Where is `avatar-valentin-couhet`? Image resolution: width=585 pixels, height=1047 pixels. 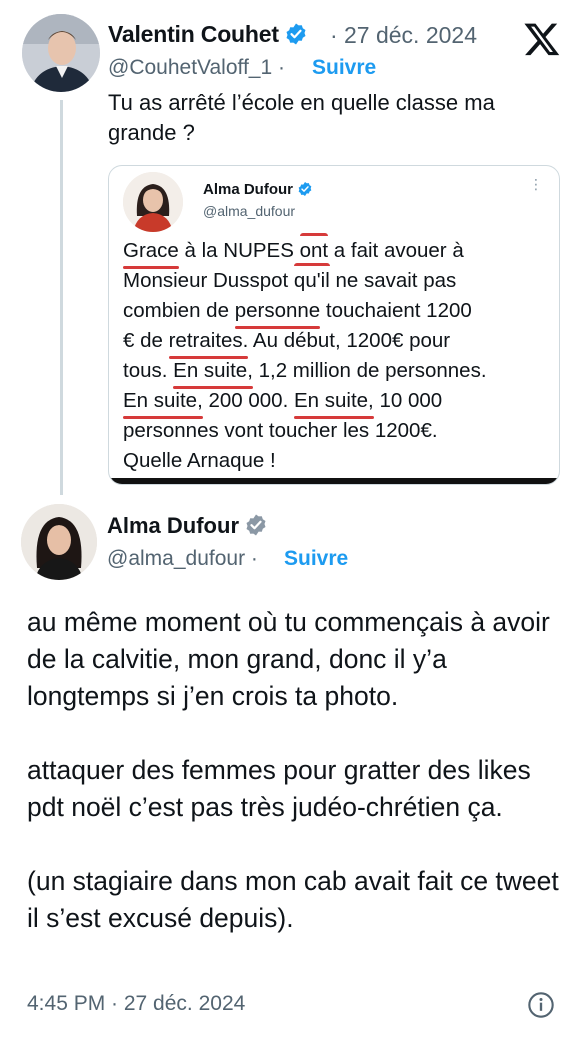 avatar-valentin-couhet is located at coordinates (61, 53).